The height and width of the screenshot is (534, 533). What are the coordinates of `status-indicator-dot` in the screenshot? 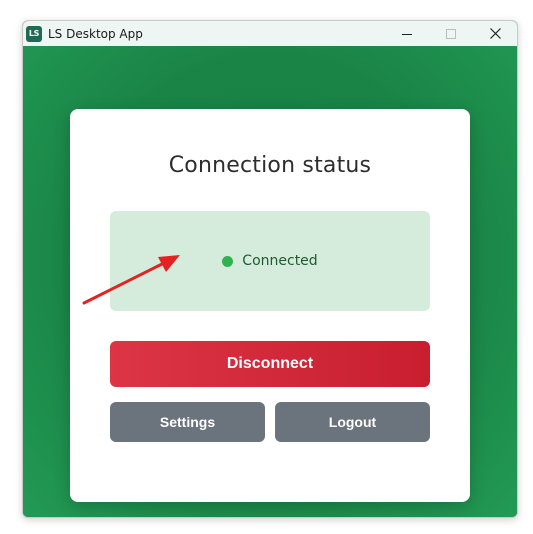 It's located at (228, 261).